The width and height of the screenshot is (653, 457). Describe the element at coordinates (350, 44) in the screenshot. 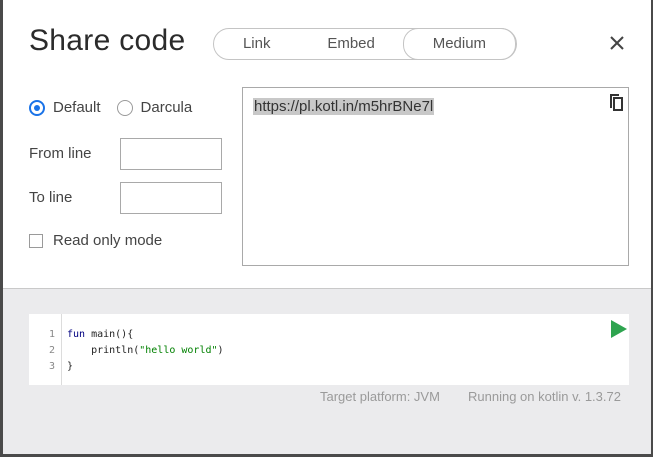

I see `tab-embed: Embed` at that location.